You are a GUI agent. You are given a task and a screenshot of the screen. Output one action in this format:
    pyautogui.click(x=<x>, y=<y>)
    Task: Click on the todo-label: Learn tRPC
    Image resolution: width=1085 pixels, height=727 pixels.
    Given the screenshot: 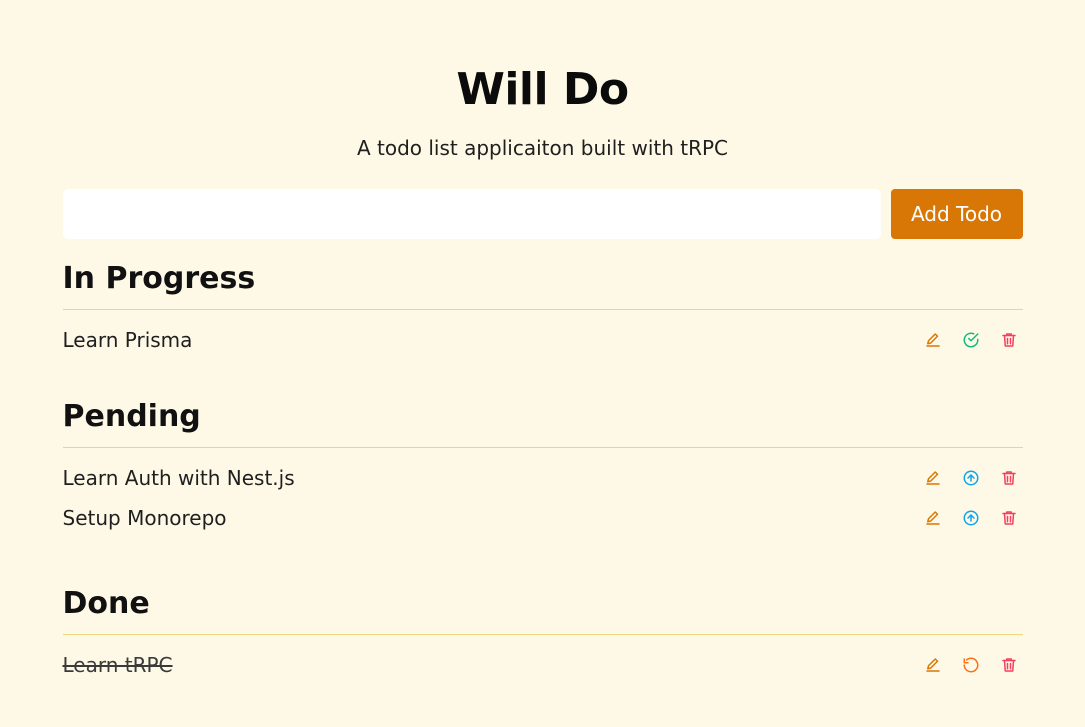 What is the action you would take?
    pyautogui.click(x=117, y=665)
    